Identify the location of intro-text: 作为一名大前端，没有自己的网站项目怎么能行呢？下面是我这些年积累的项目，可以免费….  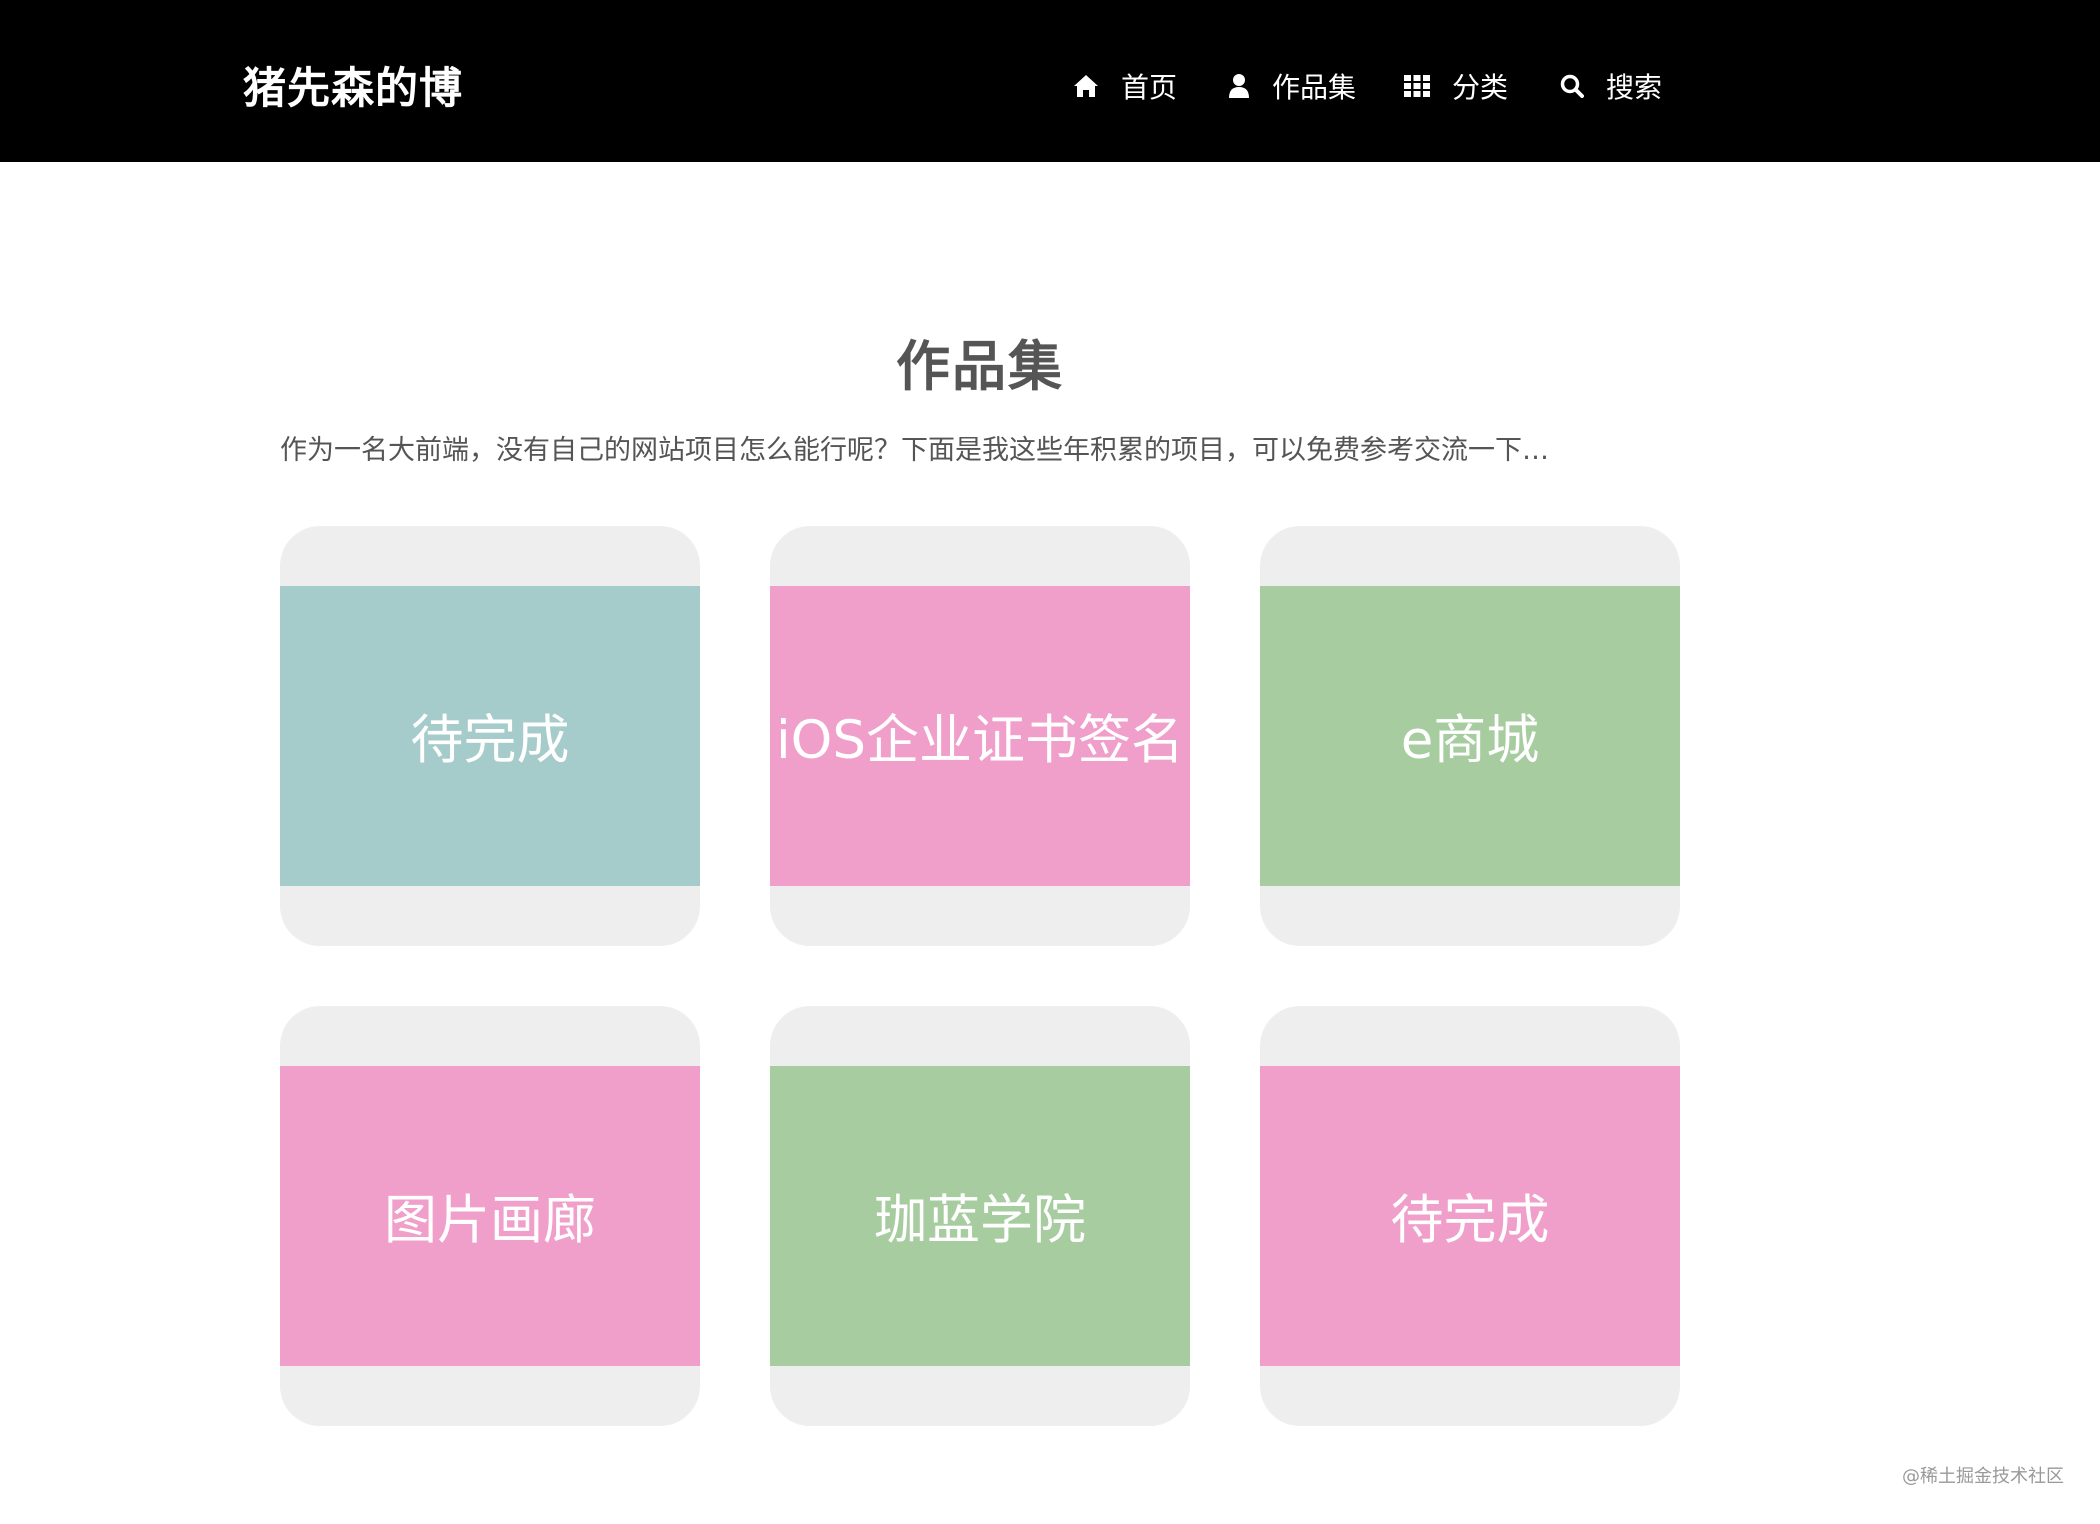
(914, 450).